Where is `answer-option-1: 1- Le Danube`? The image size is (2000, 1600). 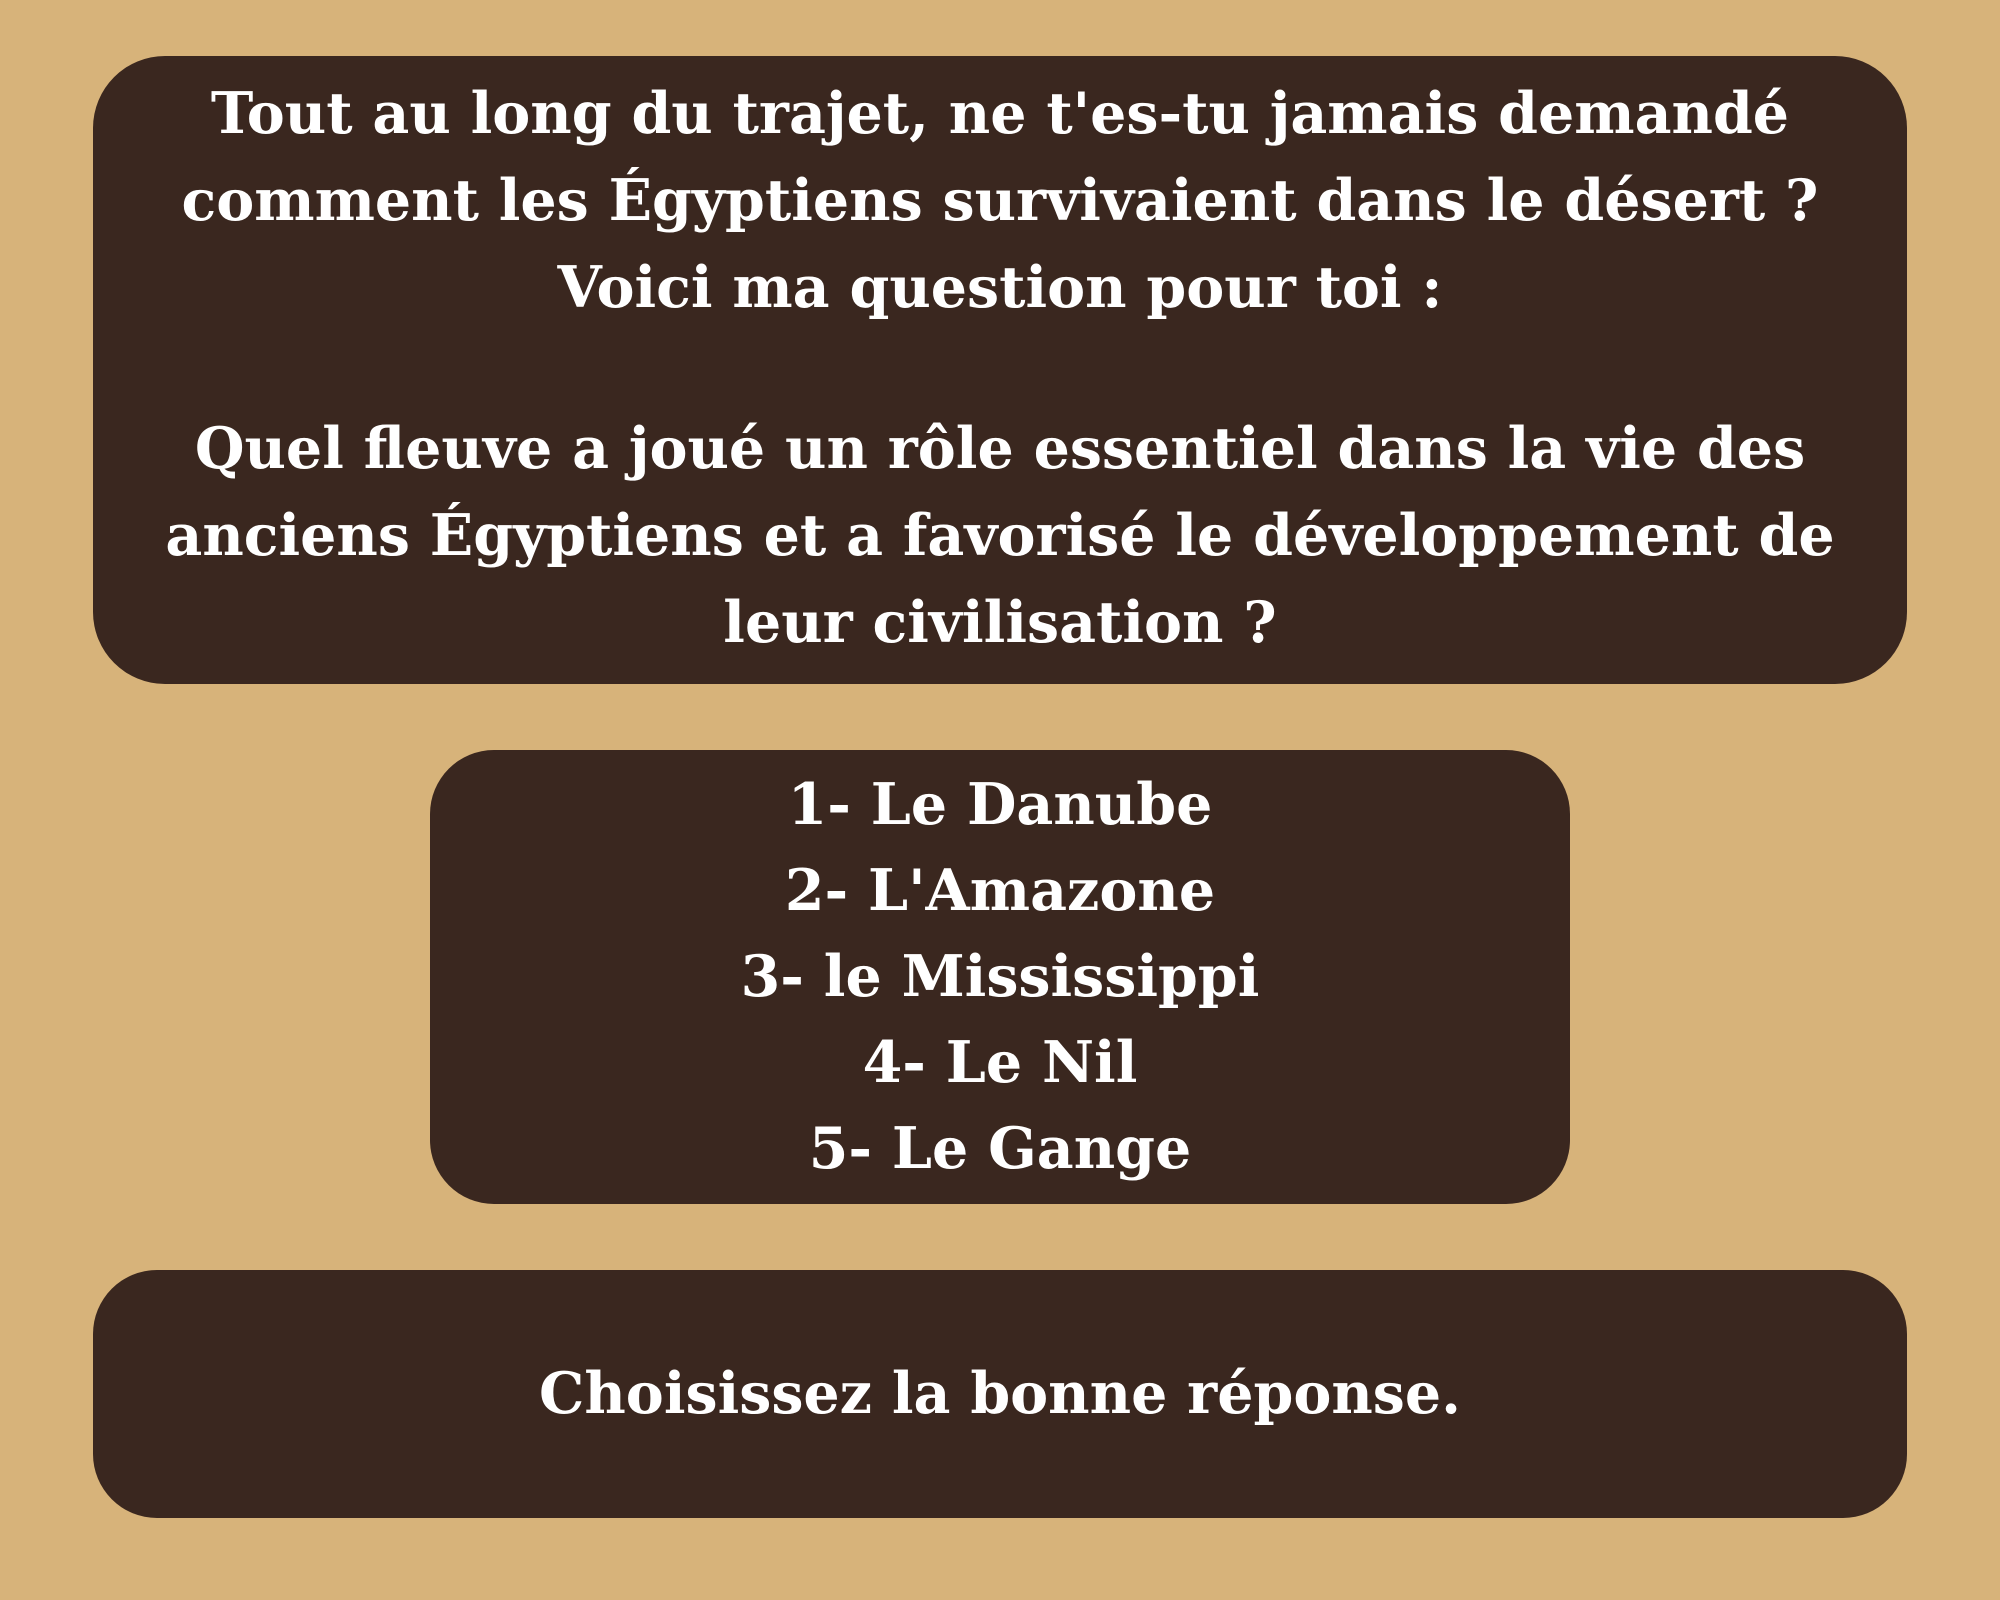
answer-option-1: 1- Le Danube is located at coordinates (1000, 805).